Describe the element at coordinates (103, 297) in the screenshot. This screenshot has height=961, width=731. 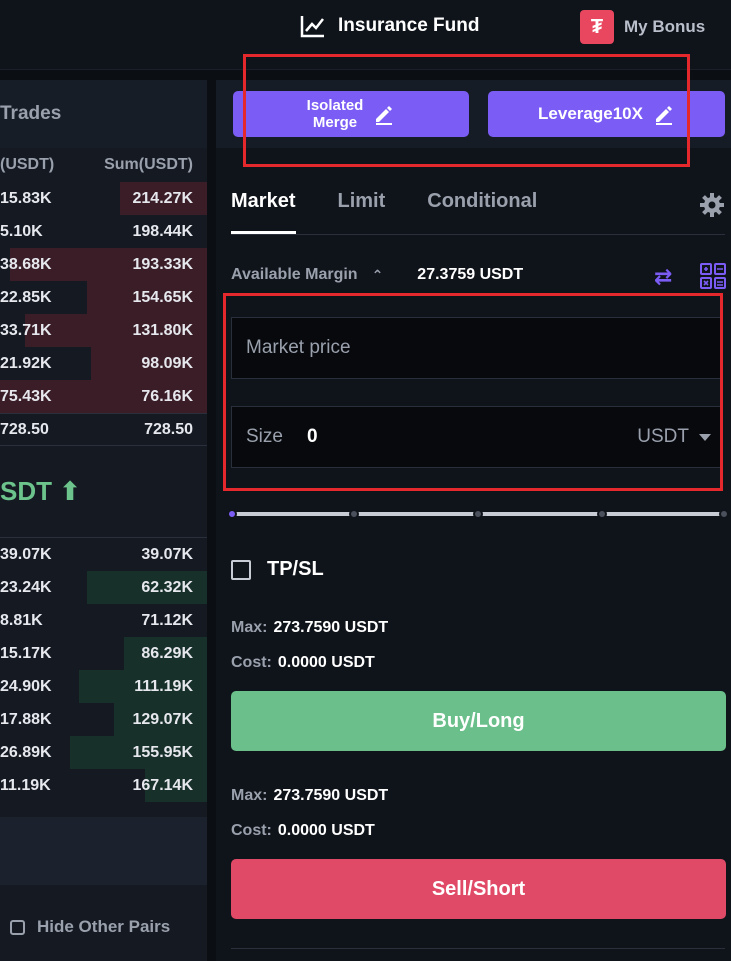
I see `order-book-row: 22.85K 154.65K` at that location.